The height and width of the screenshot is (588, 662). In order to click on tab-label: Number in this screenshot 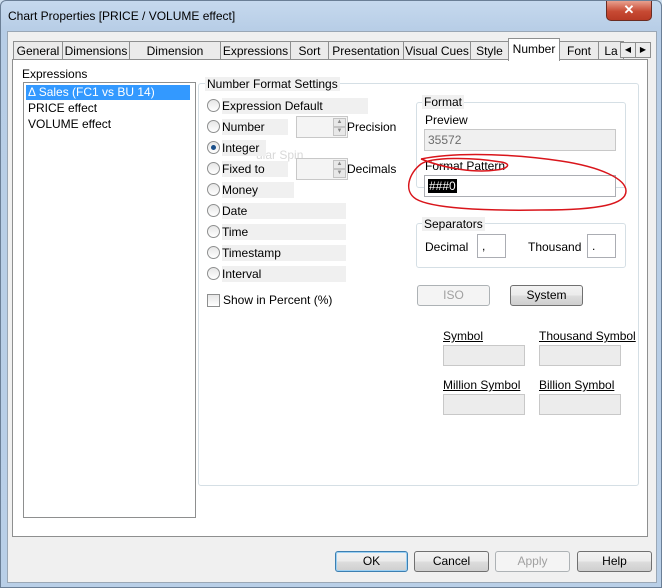, I will do `click(534, 49)`.